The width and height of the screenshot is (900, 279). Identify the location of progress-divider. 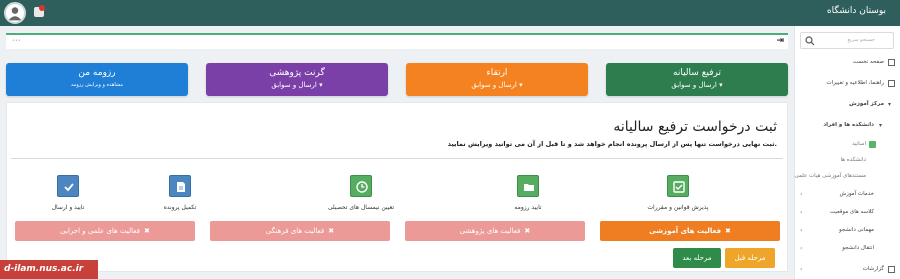
(397, 158).